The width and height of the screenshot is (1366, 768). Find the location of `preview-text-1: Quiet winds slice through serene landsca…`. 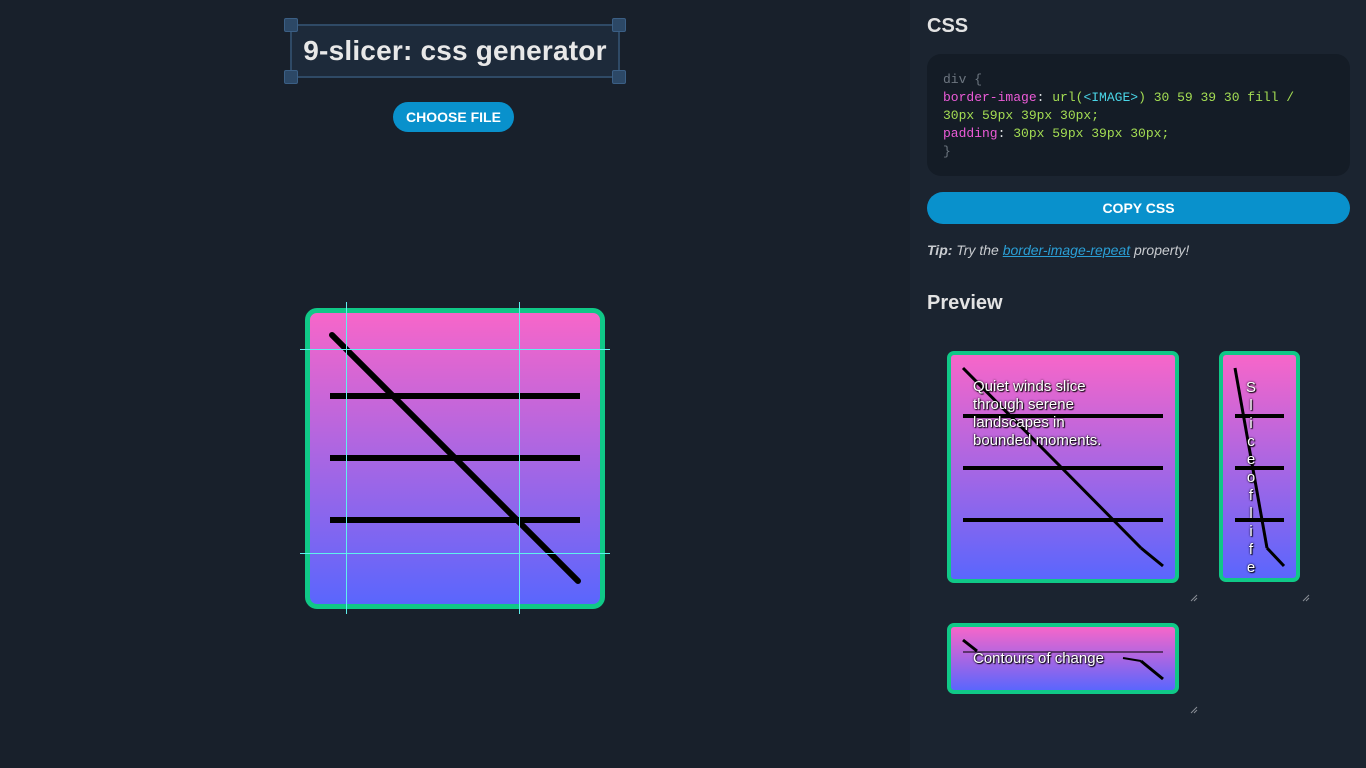

preview-text-1: Quiet winds slice through serene landsca… is located at coordinates (1037, 413).